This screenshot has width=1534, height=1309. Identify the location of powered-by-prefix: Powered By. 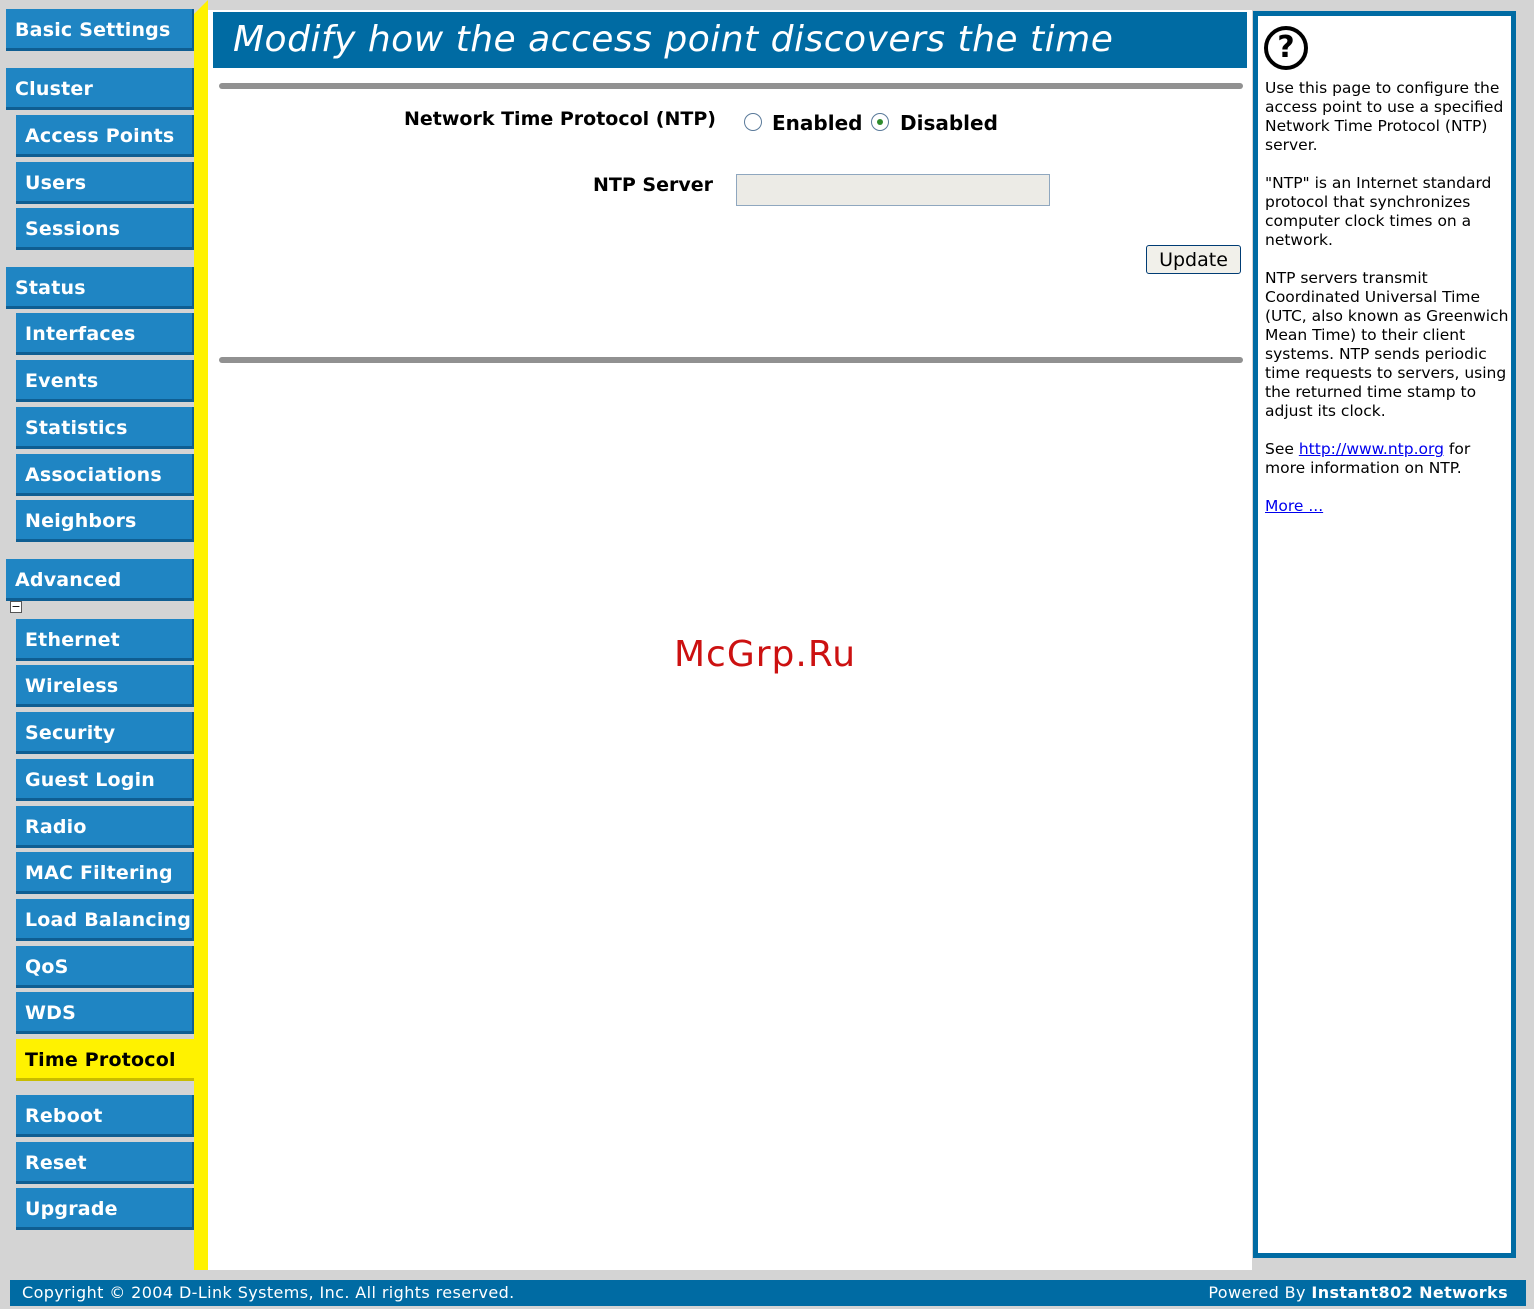
(1260, 1292).